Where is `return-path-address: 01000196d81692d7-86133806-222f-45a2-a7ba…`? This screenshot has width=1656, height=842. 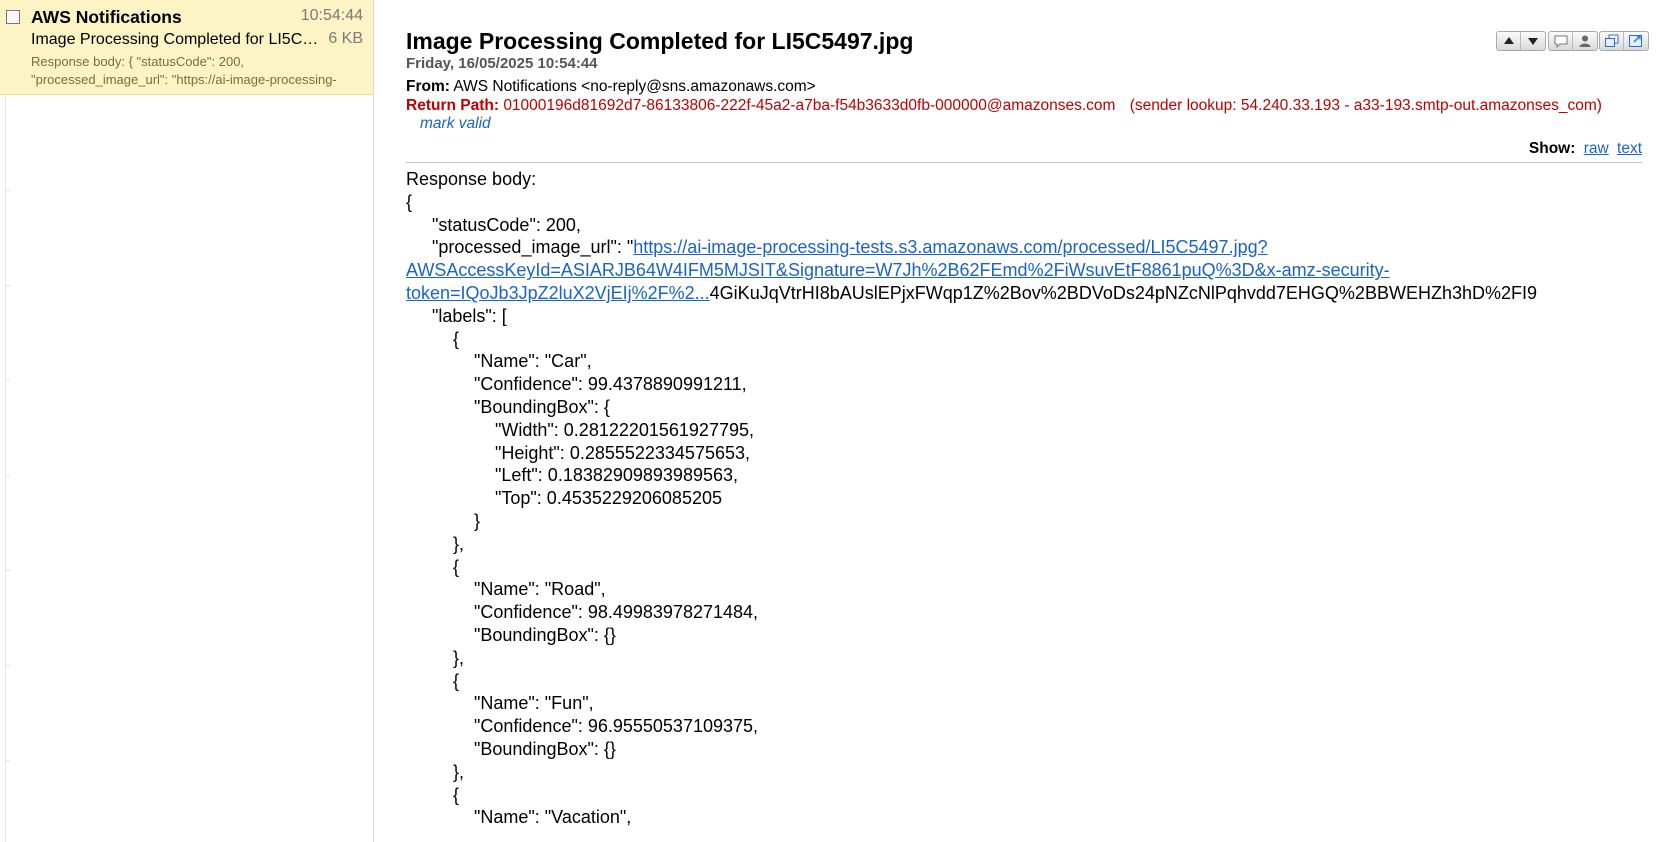
return-path-address: 01000196d81692d7-86133806-222f-45a2-a7ba… is located at coordinates (809, 105).